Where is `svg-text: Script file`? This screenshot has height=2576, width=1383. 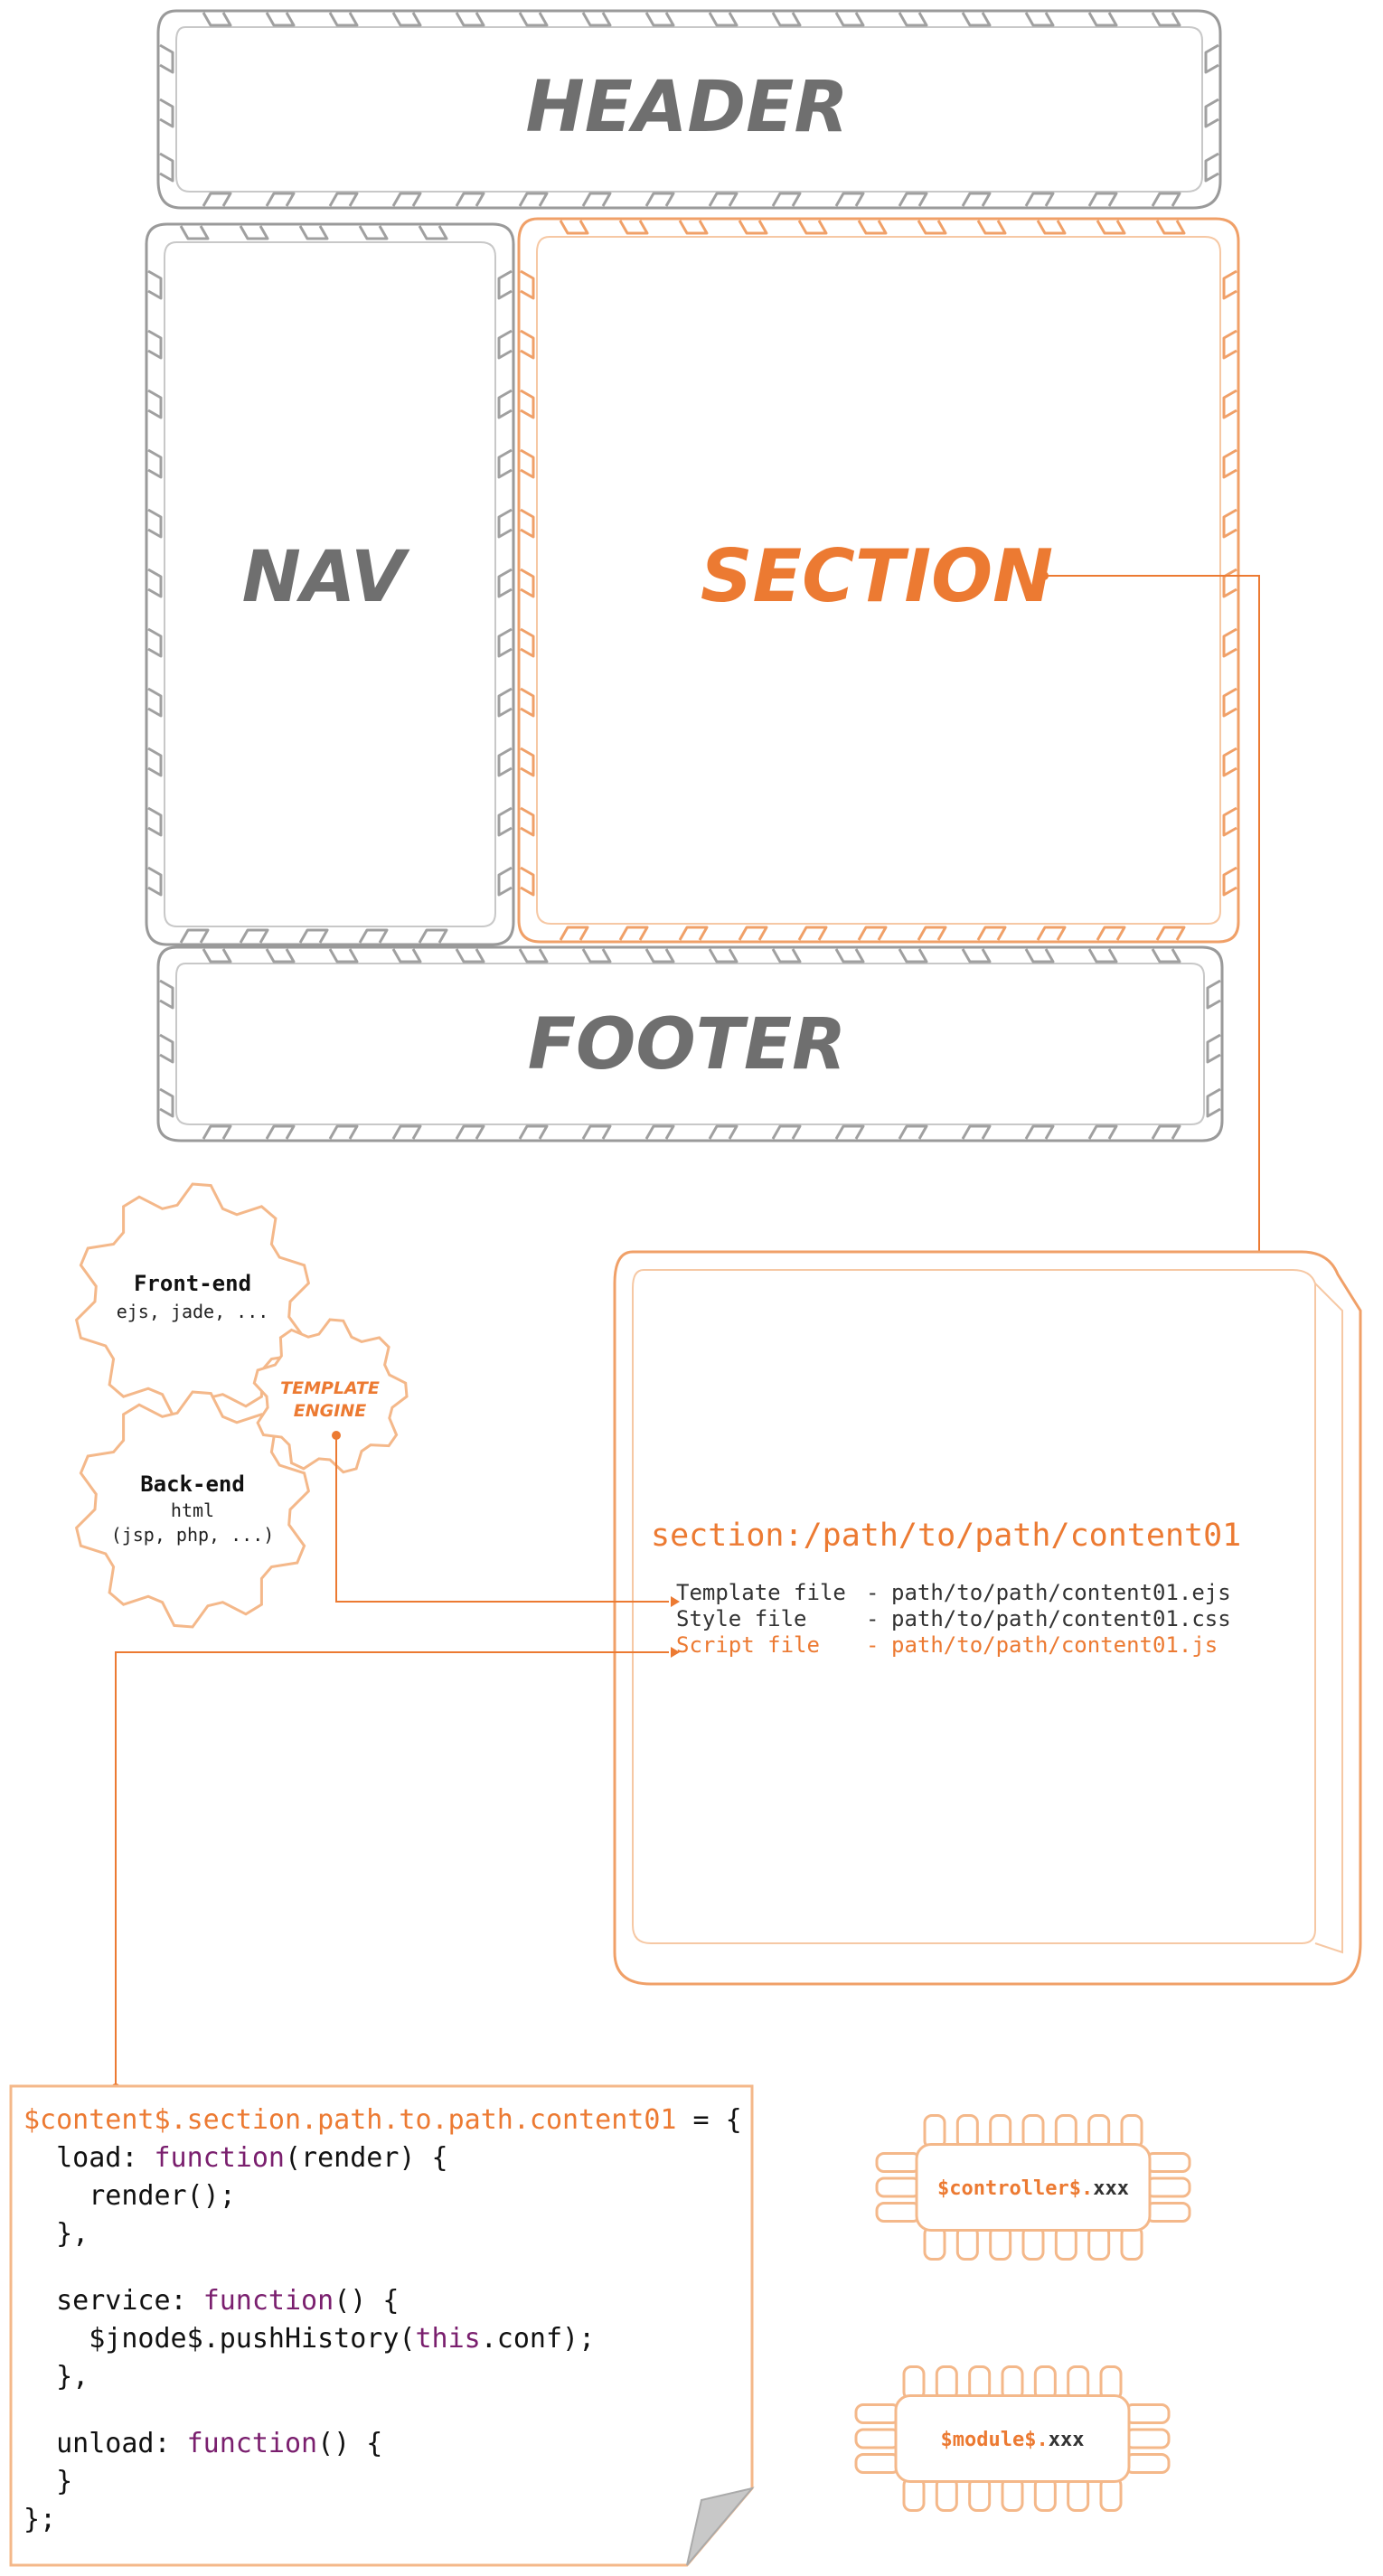 svg-text: Script file is located at coordinates (748, 1645).